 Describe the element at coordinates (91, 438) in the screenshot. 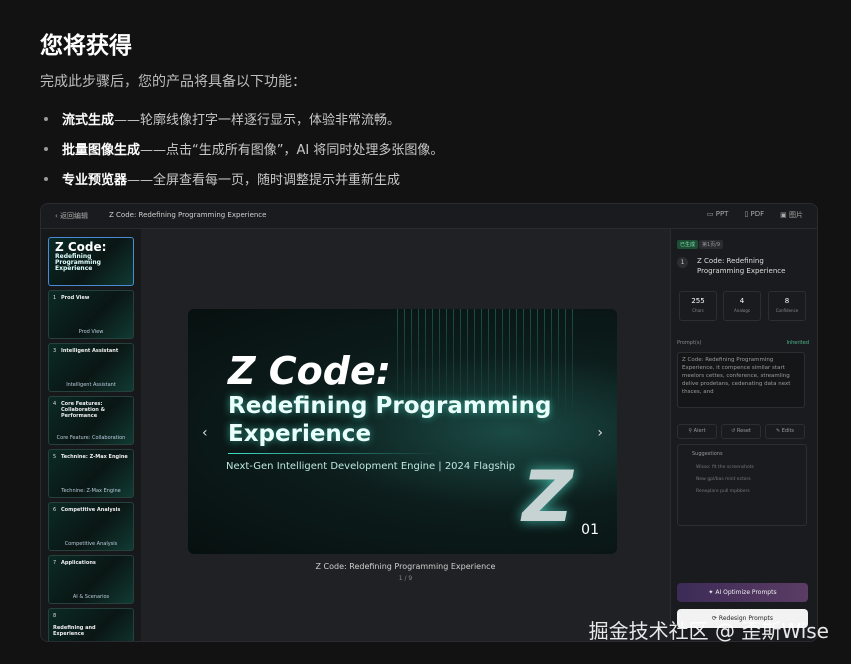

I see `thumb-caption: Core Feature: Collaboration` at that location.